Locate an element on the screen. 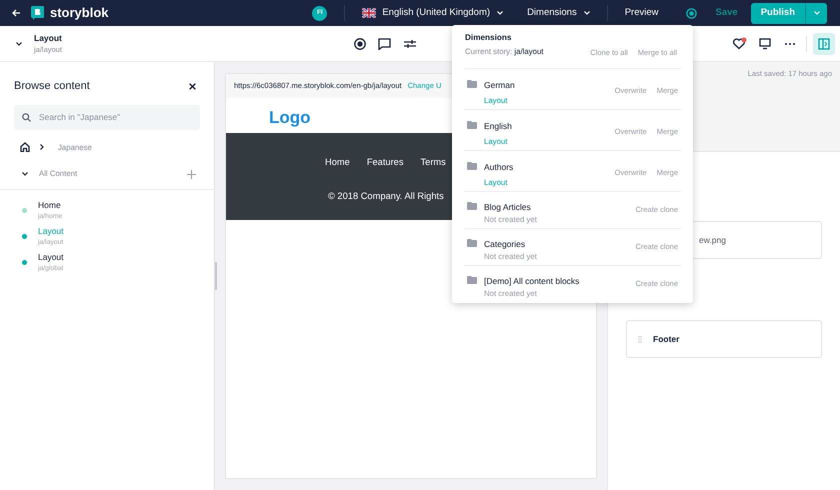  dimension-name: German is located at coordinates (500, 85).